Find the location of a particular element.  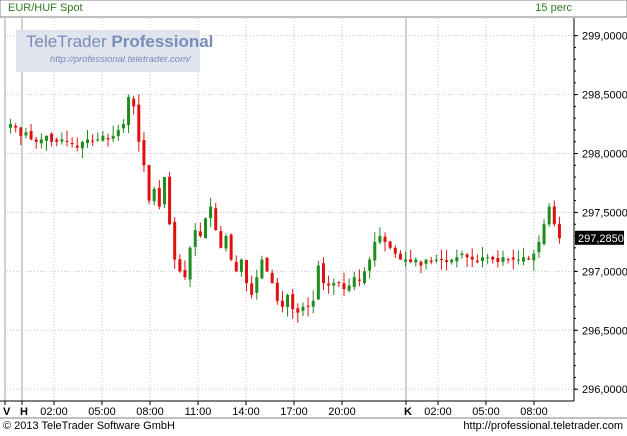

watermark-url: http://professional.teletrader.com/ is located at coordinates (120, 59).